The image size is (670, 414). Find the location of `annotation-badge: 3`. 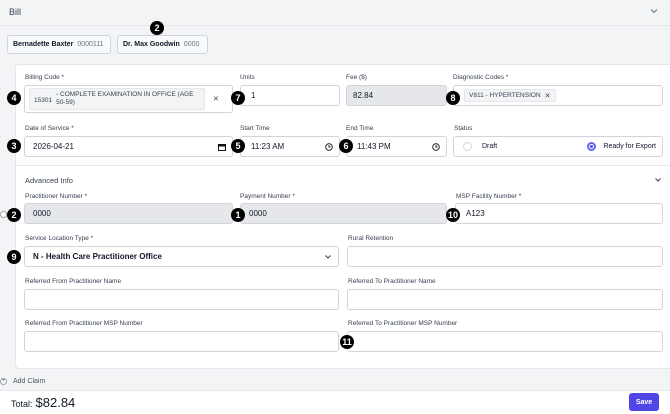

annotation-badge: 3 is located at coordinates (14, 146).